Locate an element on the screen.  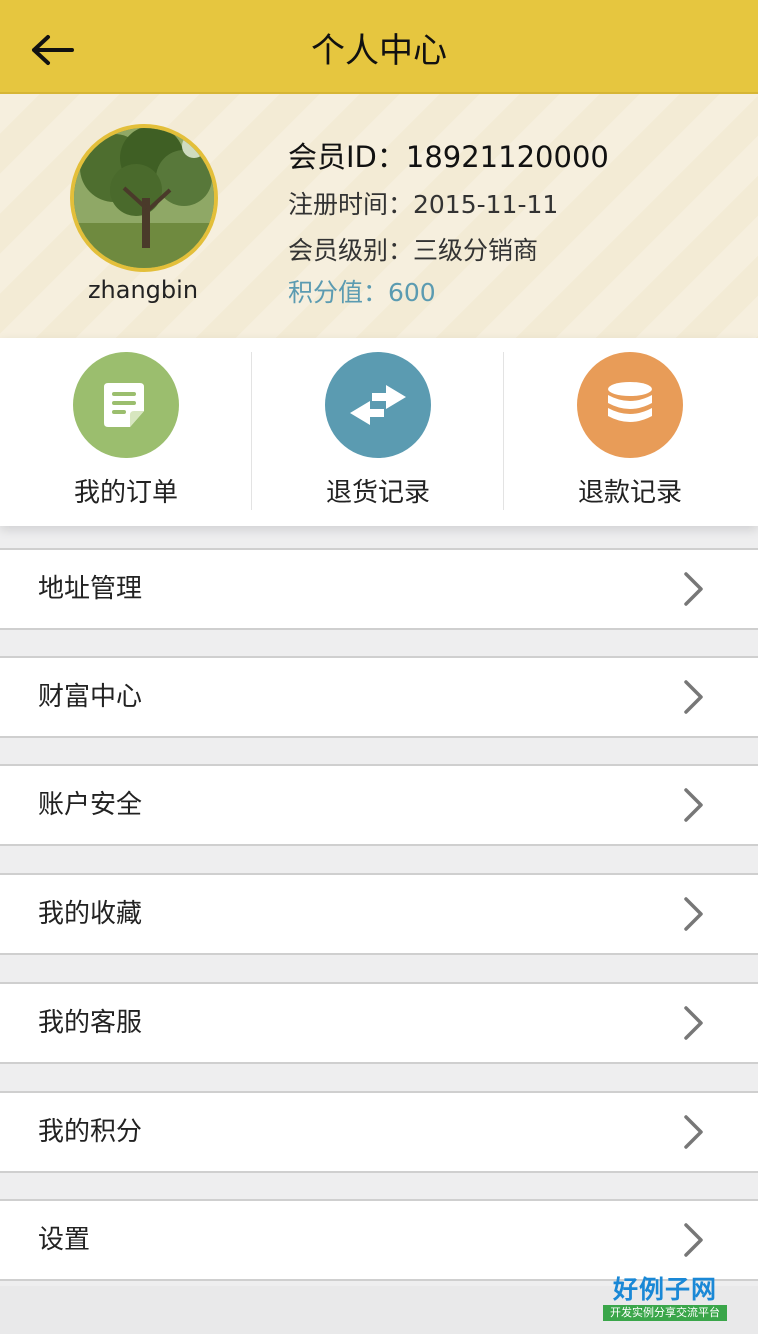
refund-records-label: 退款记录 is located at coordinates (629, 493).